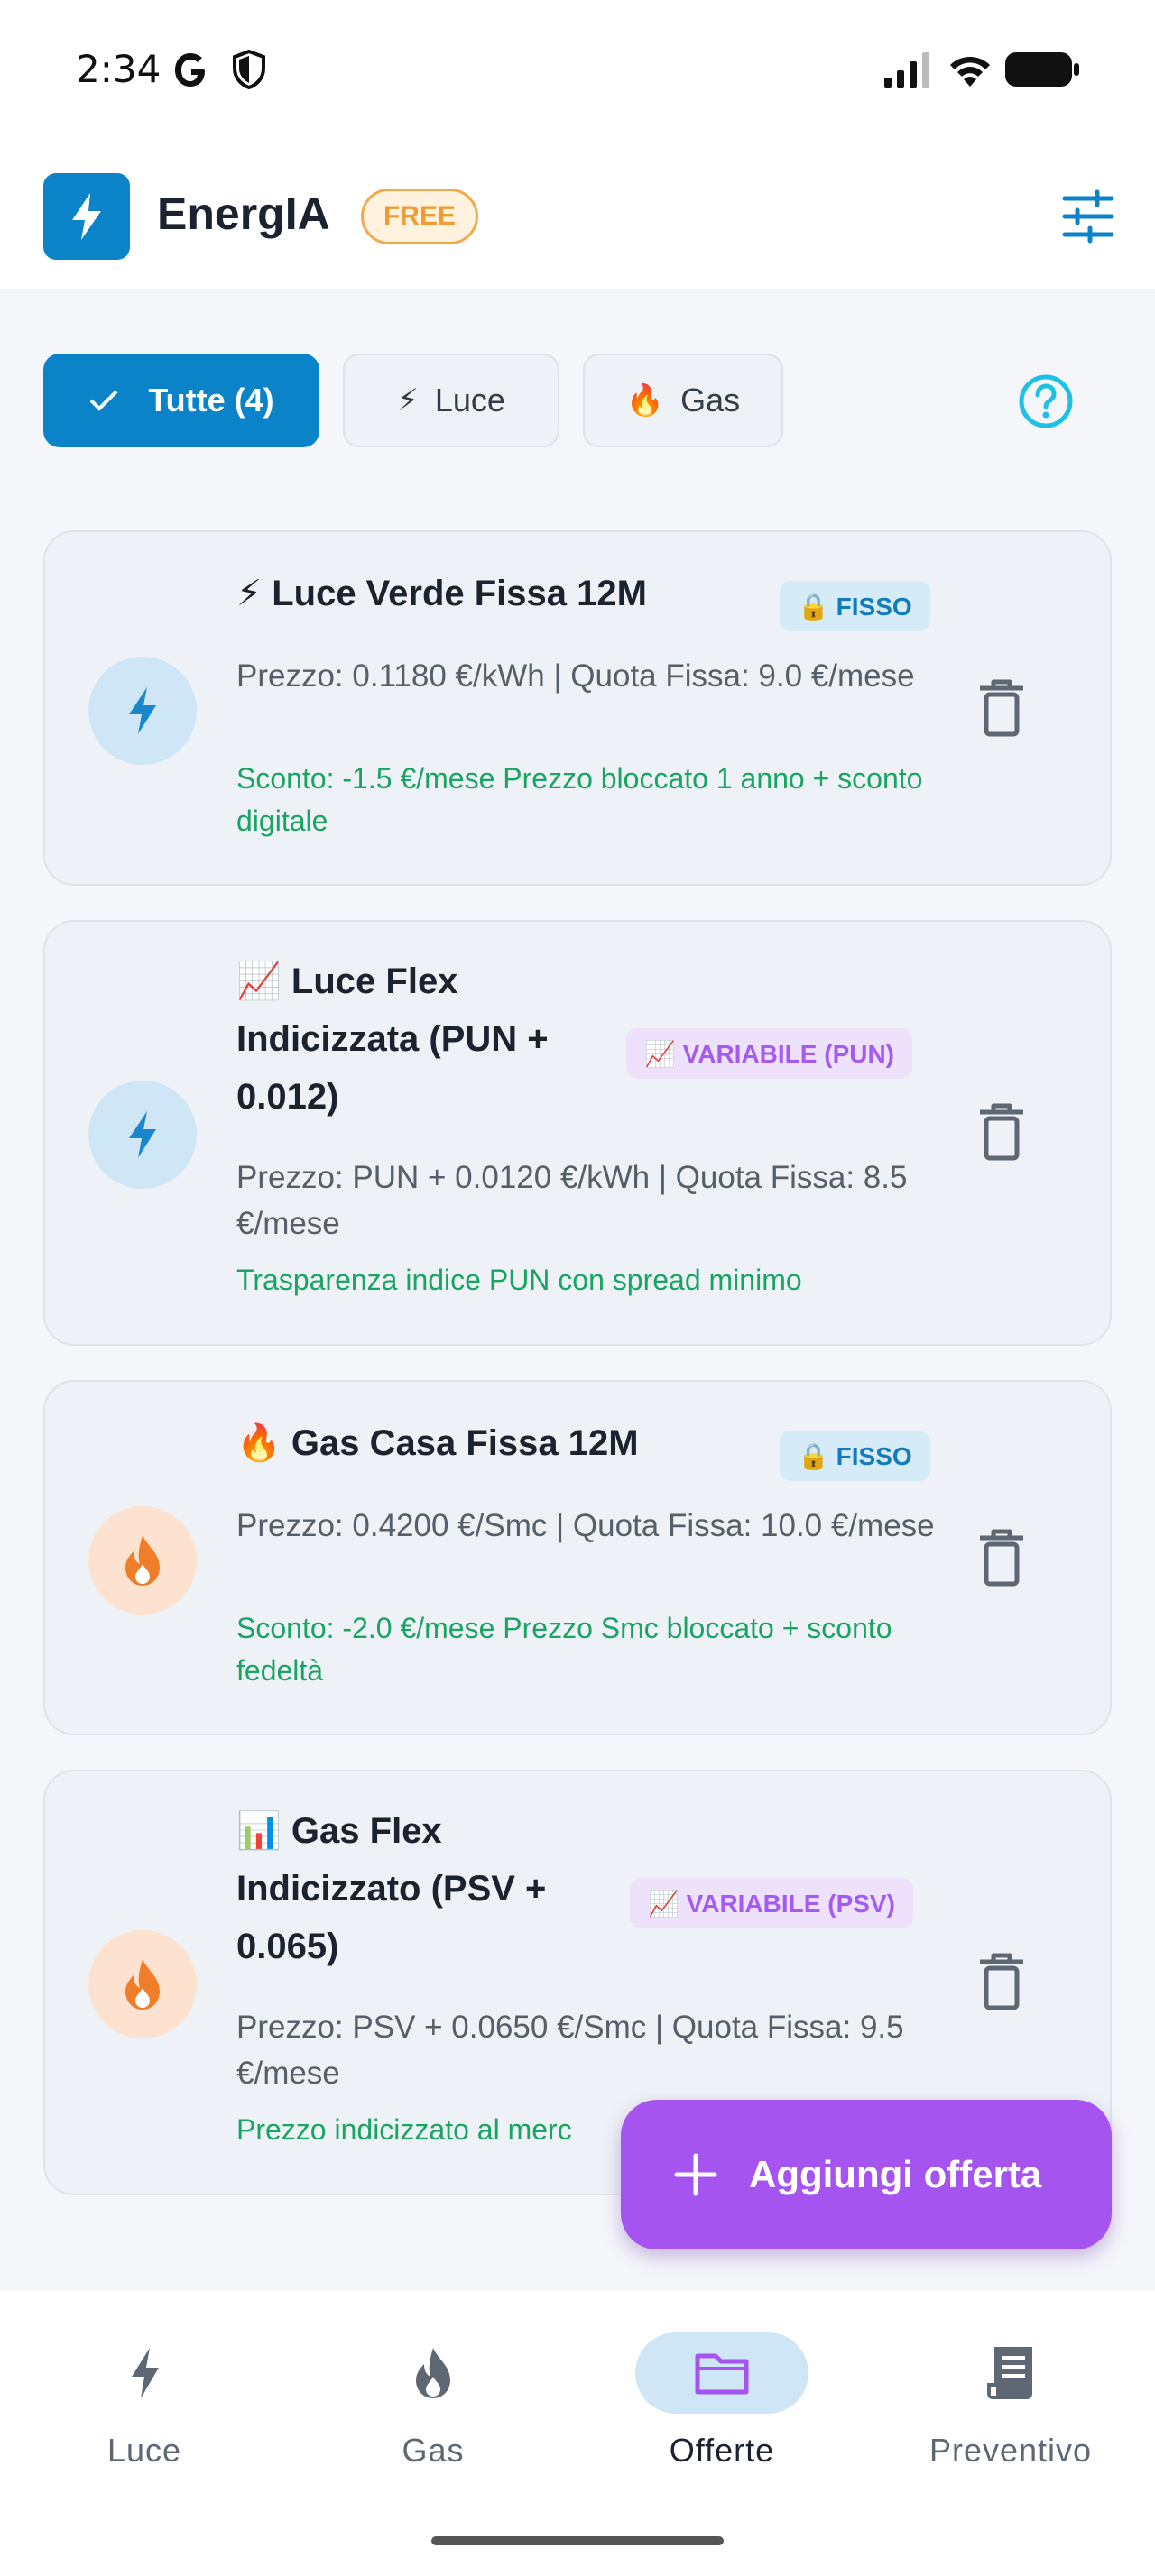  Describe the element at coordinates (1042, 69) in the screenshot. I see `battery-icon` at that location.